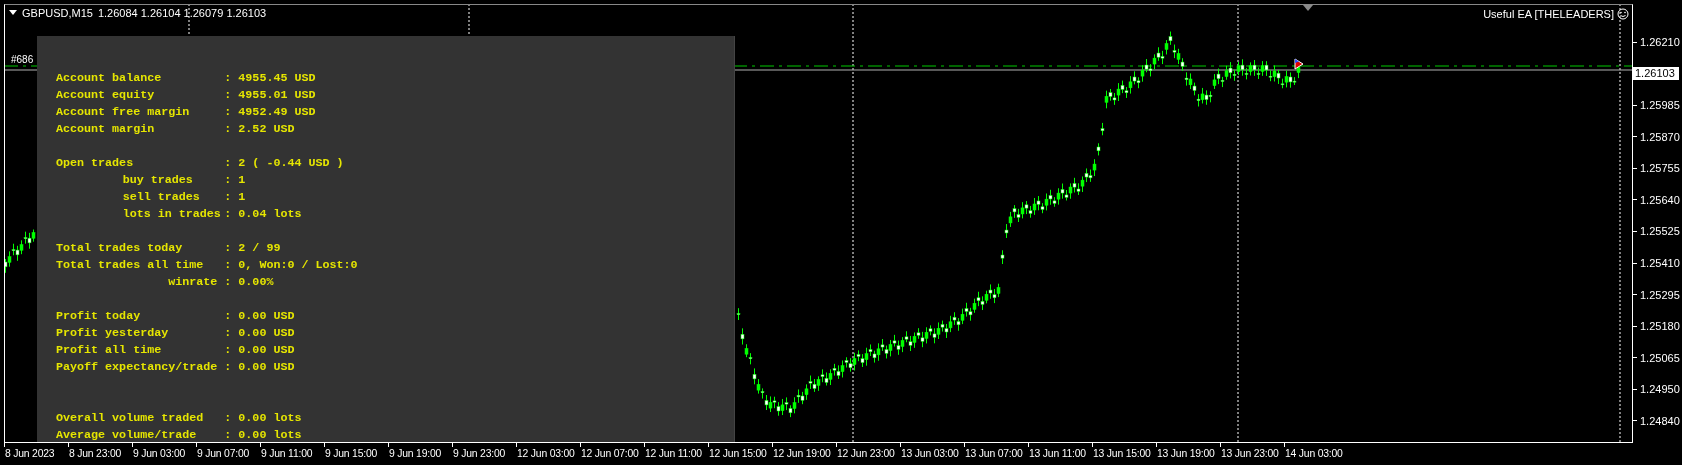 The image size is (1682, 465). I want to click on stat-label: Account free margin, so click(123, 112).